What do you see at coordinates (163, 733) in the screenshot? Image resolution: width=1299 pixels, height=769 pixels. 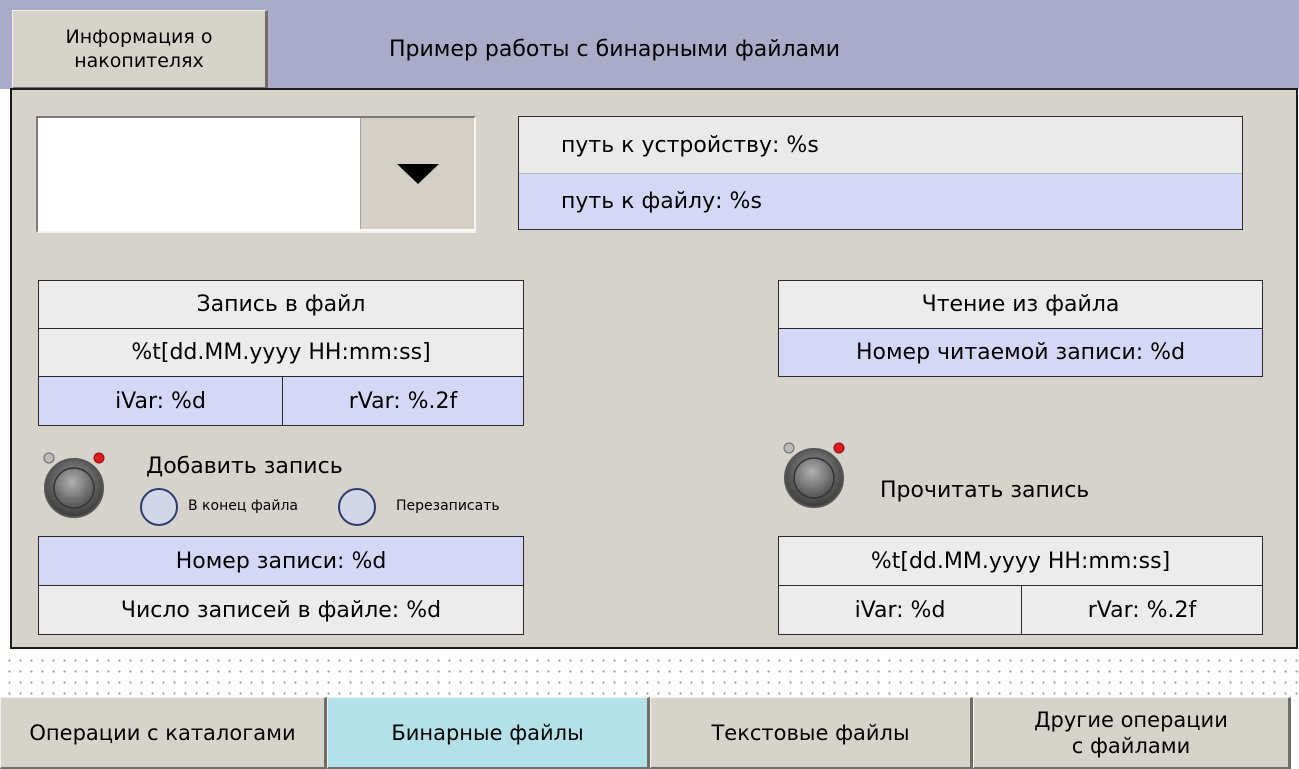 I see `nav-tab-directories: Операции с каталогами` at bounding box center [163, 733].